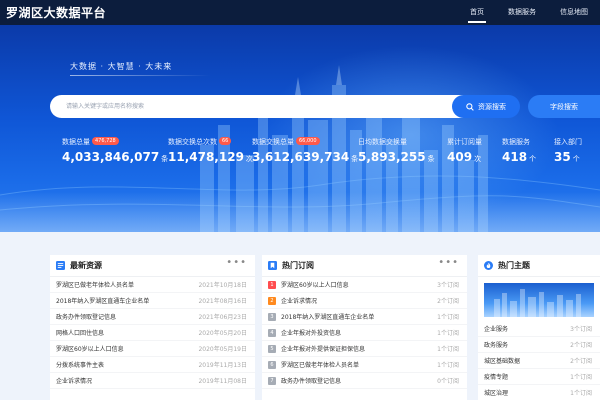  Describe the element at coordinates (105, 141) in the screenshot. I see `stat-badge: 476,728` at that location.